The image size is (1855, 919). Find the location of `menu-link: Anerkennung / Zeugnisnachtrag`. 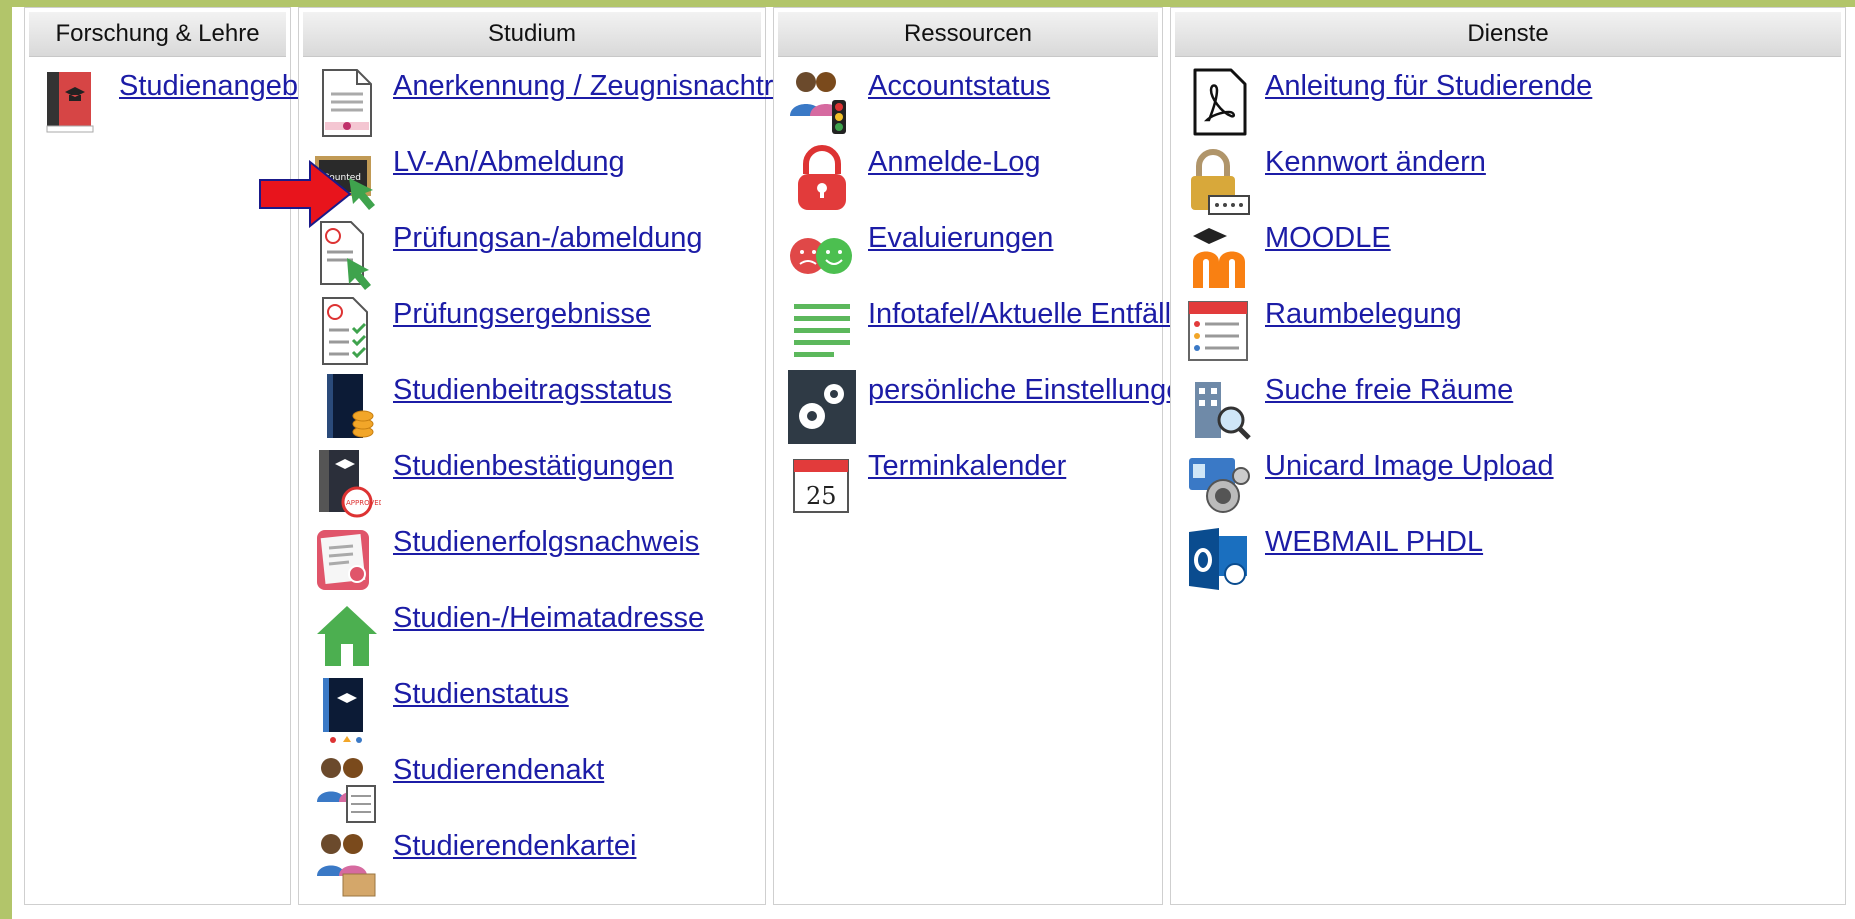

menu-link: Anerkennung / Zeugnisnachtrag is located at coordinates (599, 86).